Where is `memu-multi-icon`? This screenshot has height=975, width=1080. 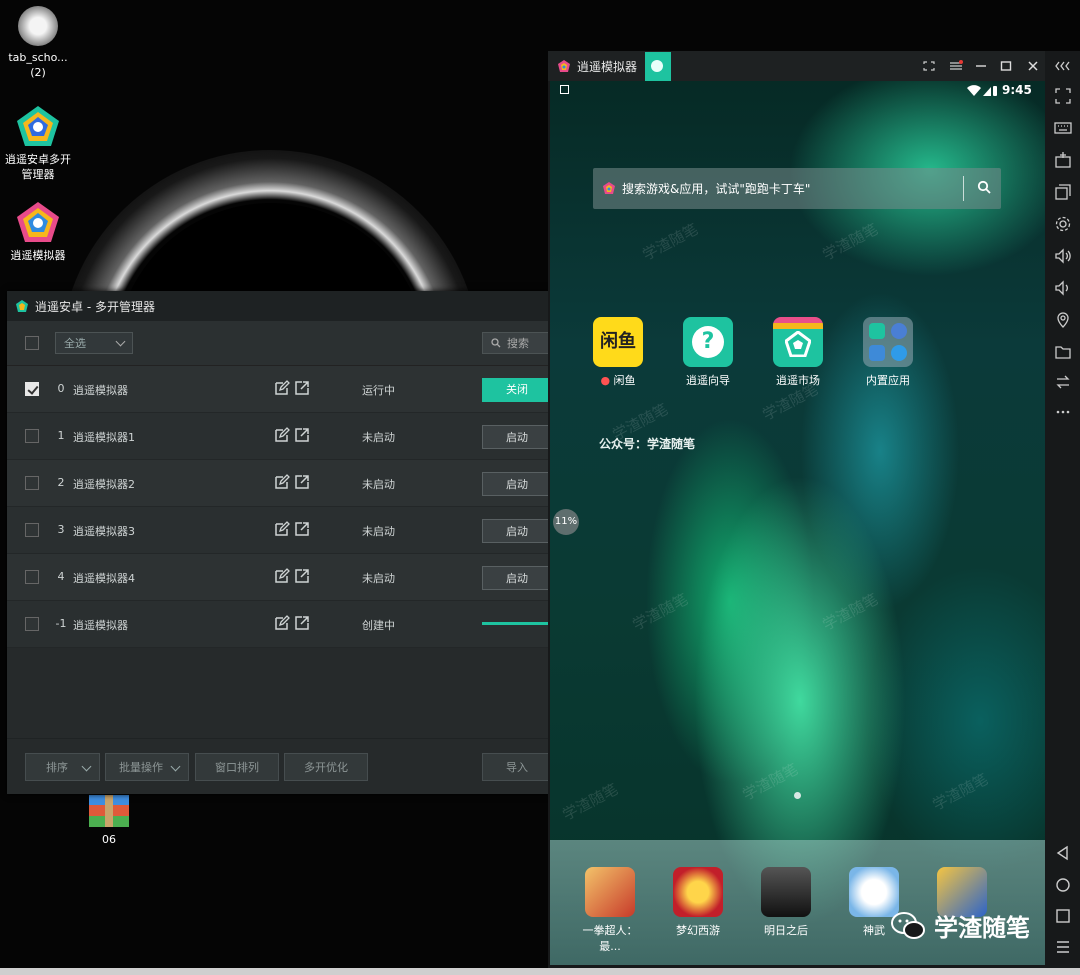
memu-multi-icon is located at coordinates (38, 126).